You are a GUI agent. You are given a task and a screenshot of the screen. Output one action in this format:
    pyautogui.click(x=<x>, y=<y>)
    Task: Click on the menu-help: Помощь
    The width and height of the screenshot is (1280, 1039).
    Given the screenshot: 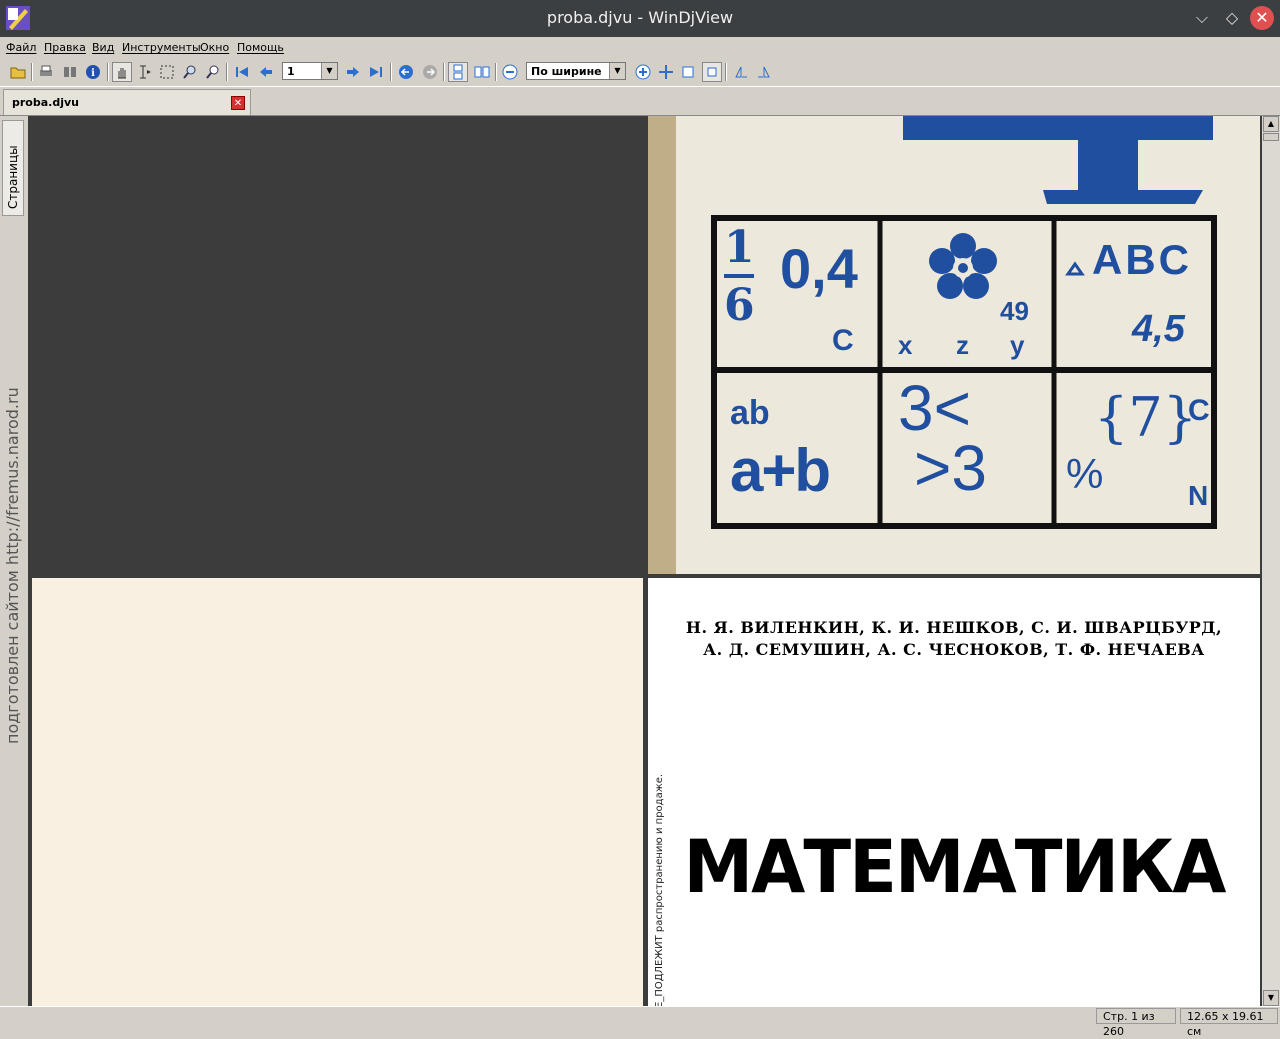 What is the action you would take?
    pyautogui.click(x=260, y=47)
    